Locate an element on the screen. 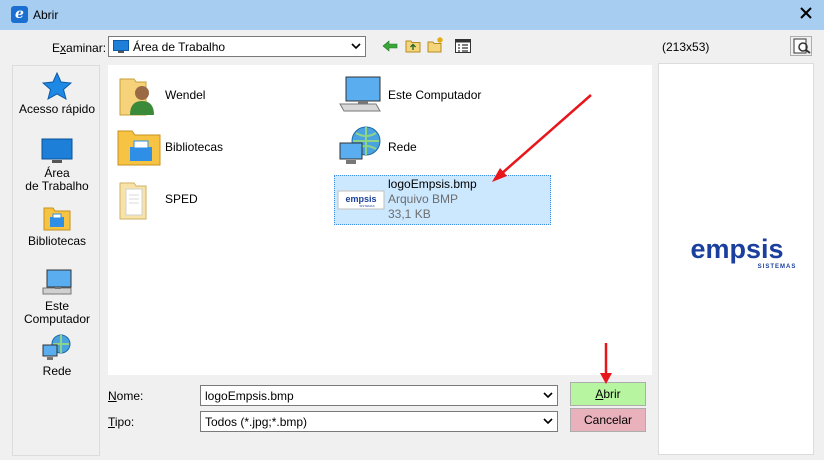 This screenshot has height=460, width=824. star-icon is located at coordinates (57, 86).